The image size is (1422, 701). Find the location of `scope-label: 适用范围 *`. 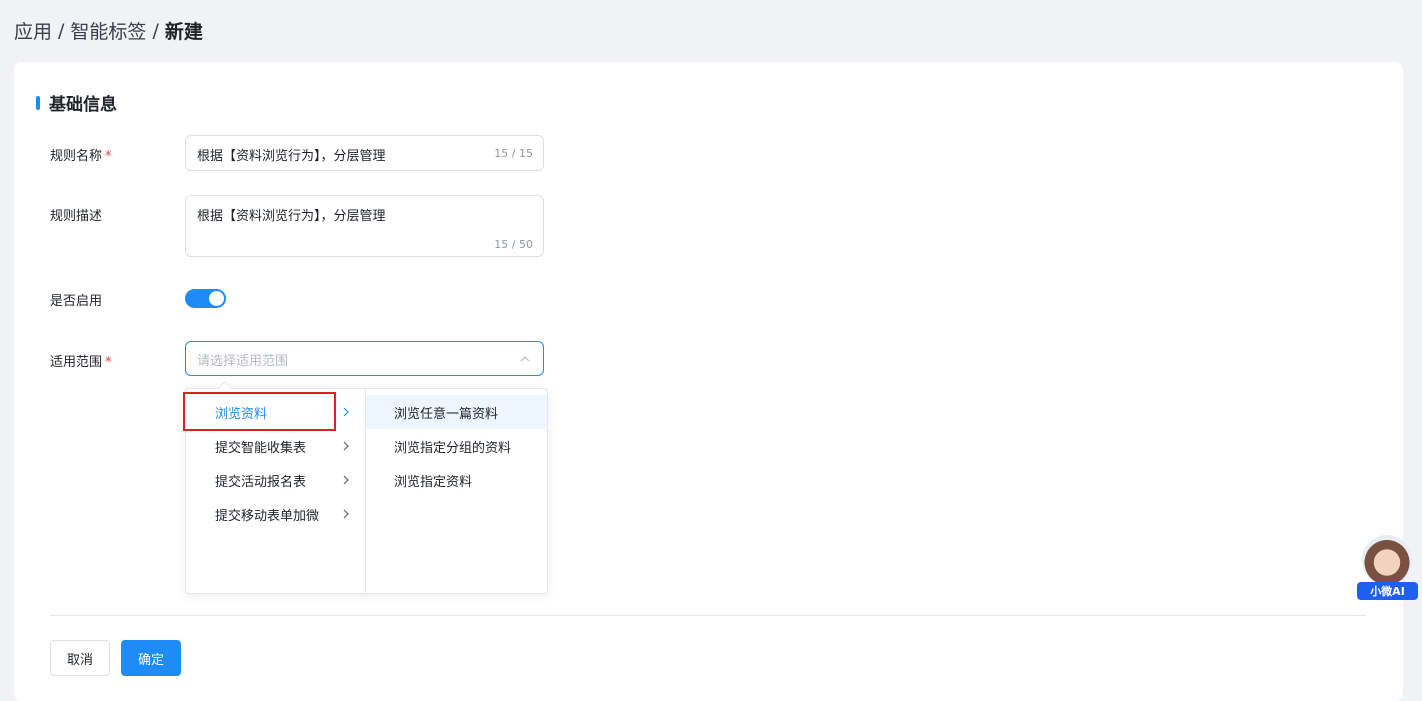

scope-label: 适用范围 * is located at coordinates (81, 362).